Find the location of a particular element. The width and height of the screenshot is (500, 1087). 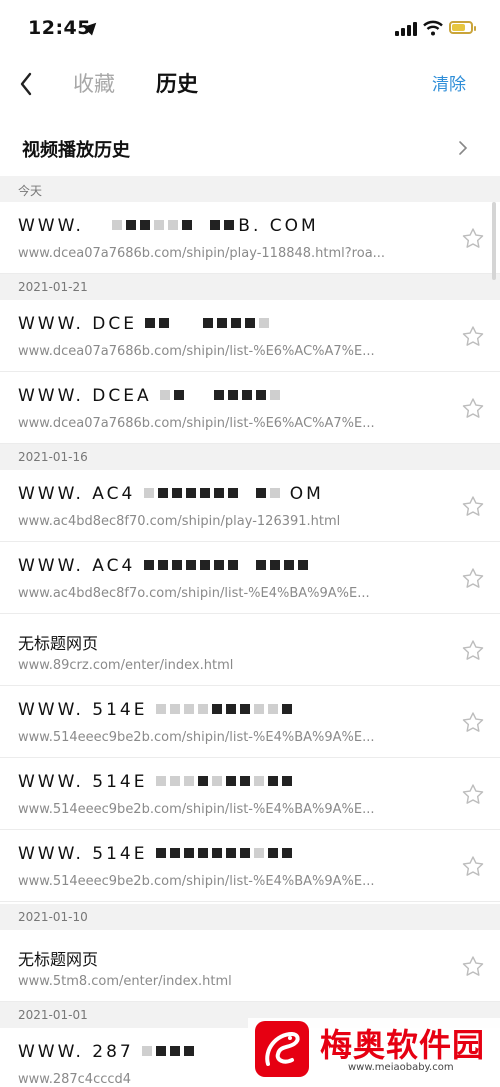

tab-favorites: 收藏 is located at coordinates (94, 83).